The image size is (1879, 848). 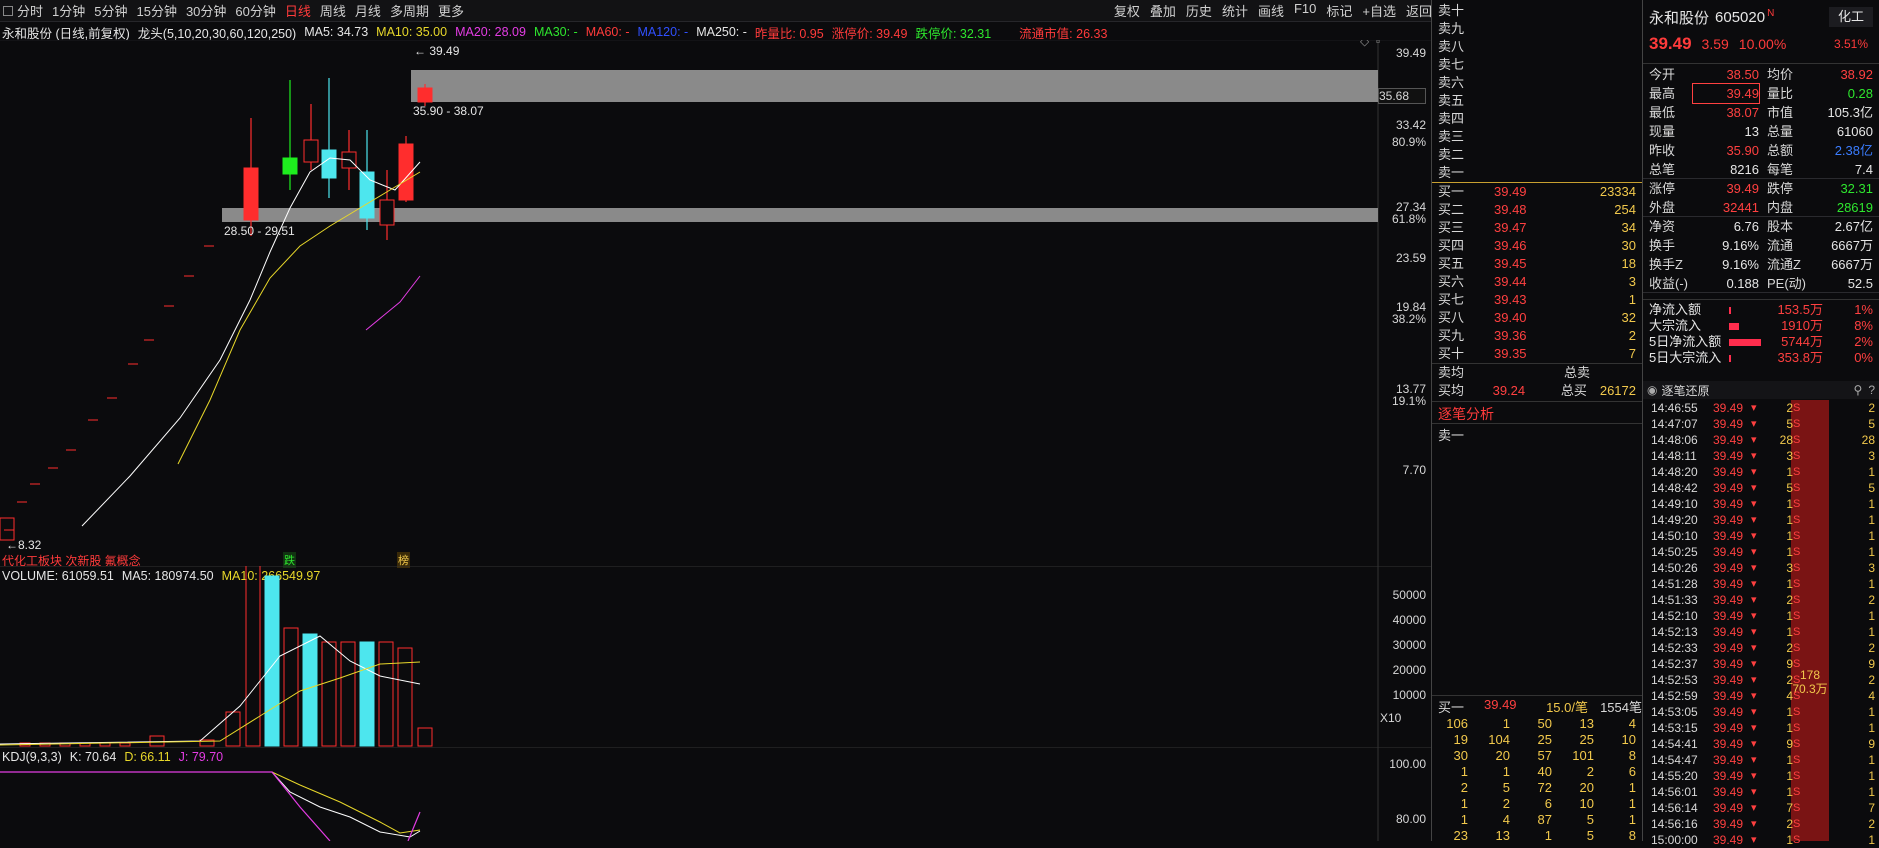 What do you see at coordinates (1537, 29) in the screenshot?
I see `order-level-卖九: 卖九` at bounding box center [1537, 29].